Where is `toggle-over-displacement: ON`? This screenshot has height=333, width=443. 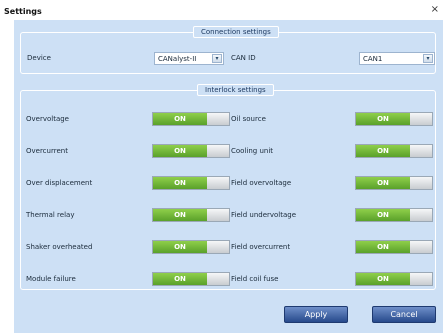
toggle-over-displacement: ON is located at coordinates (191, 183).